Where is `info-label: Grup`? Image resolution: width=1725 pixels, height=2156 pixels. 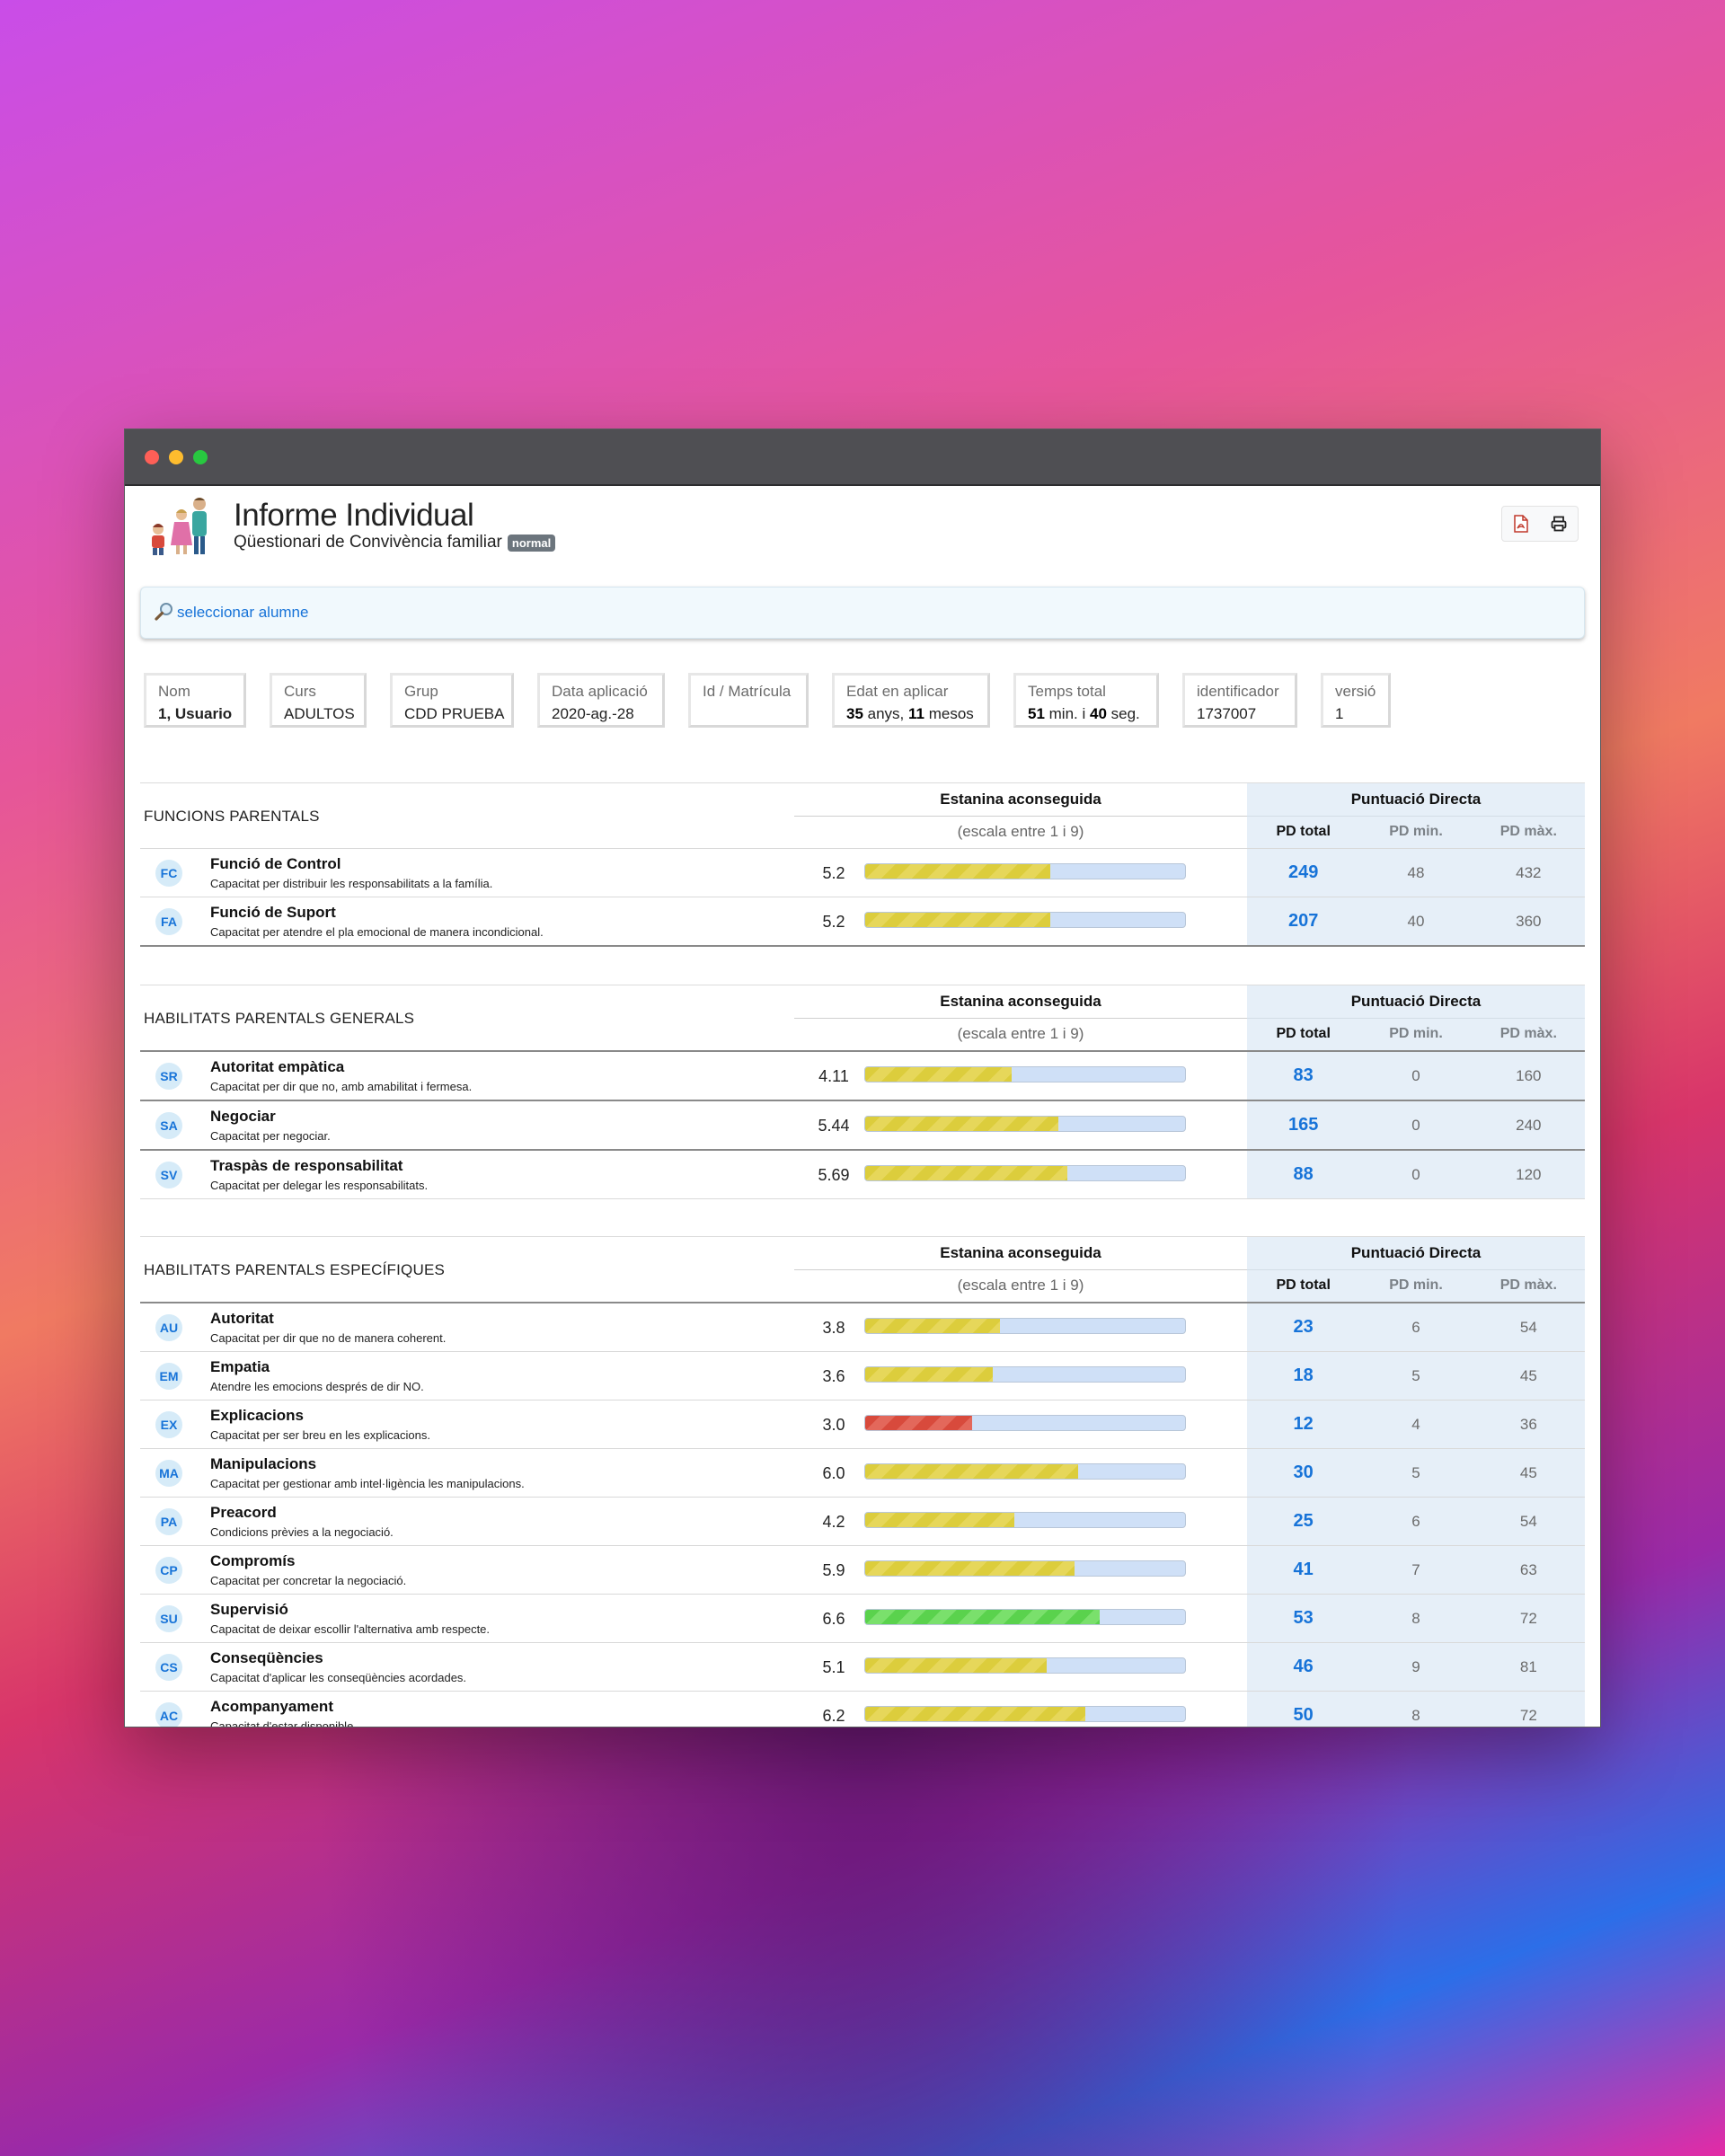 info-label: Grup is located at coordinates (421, 691).